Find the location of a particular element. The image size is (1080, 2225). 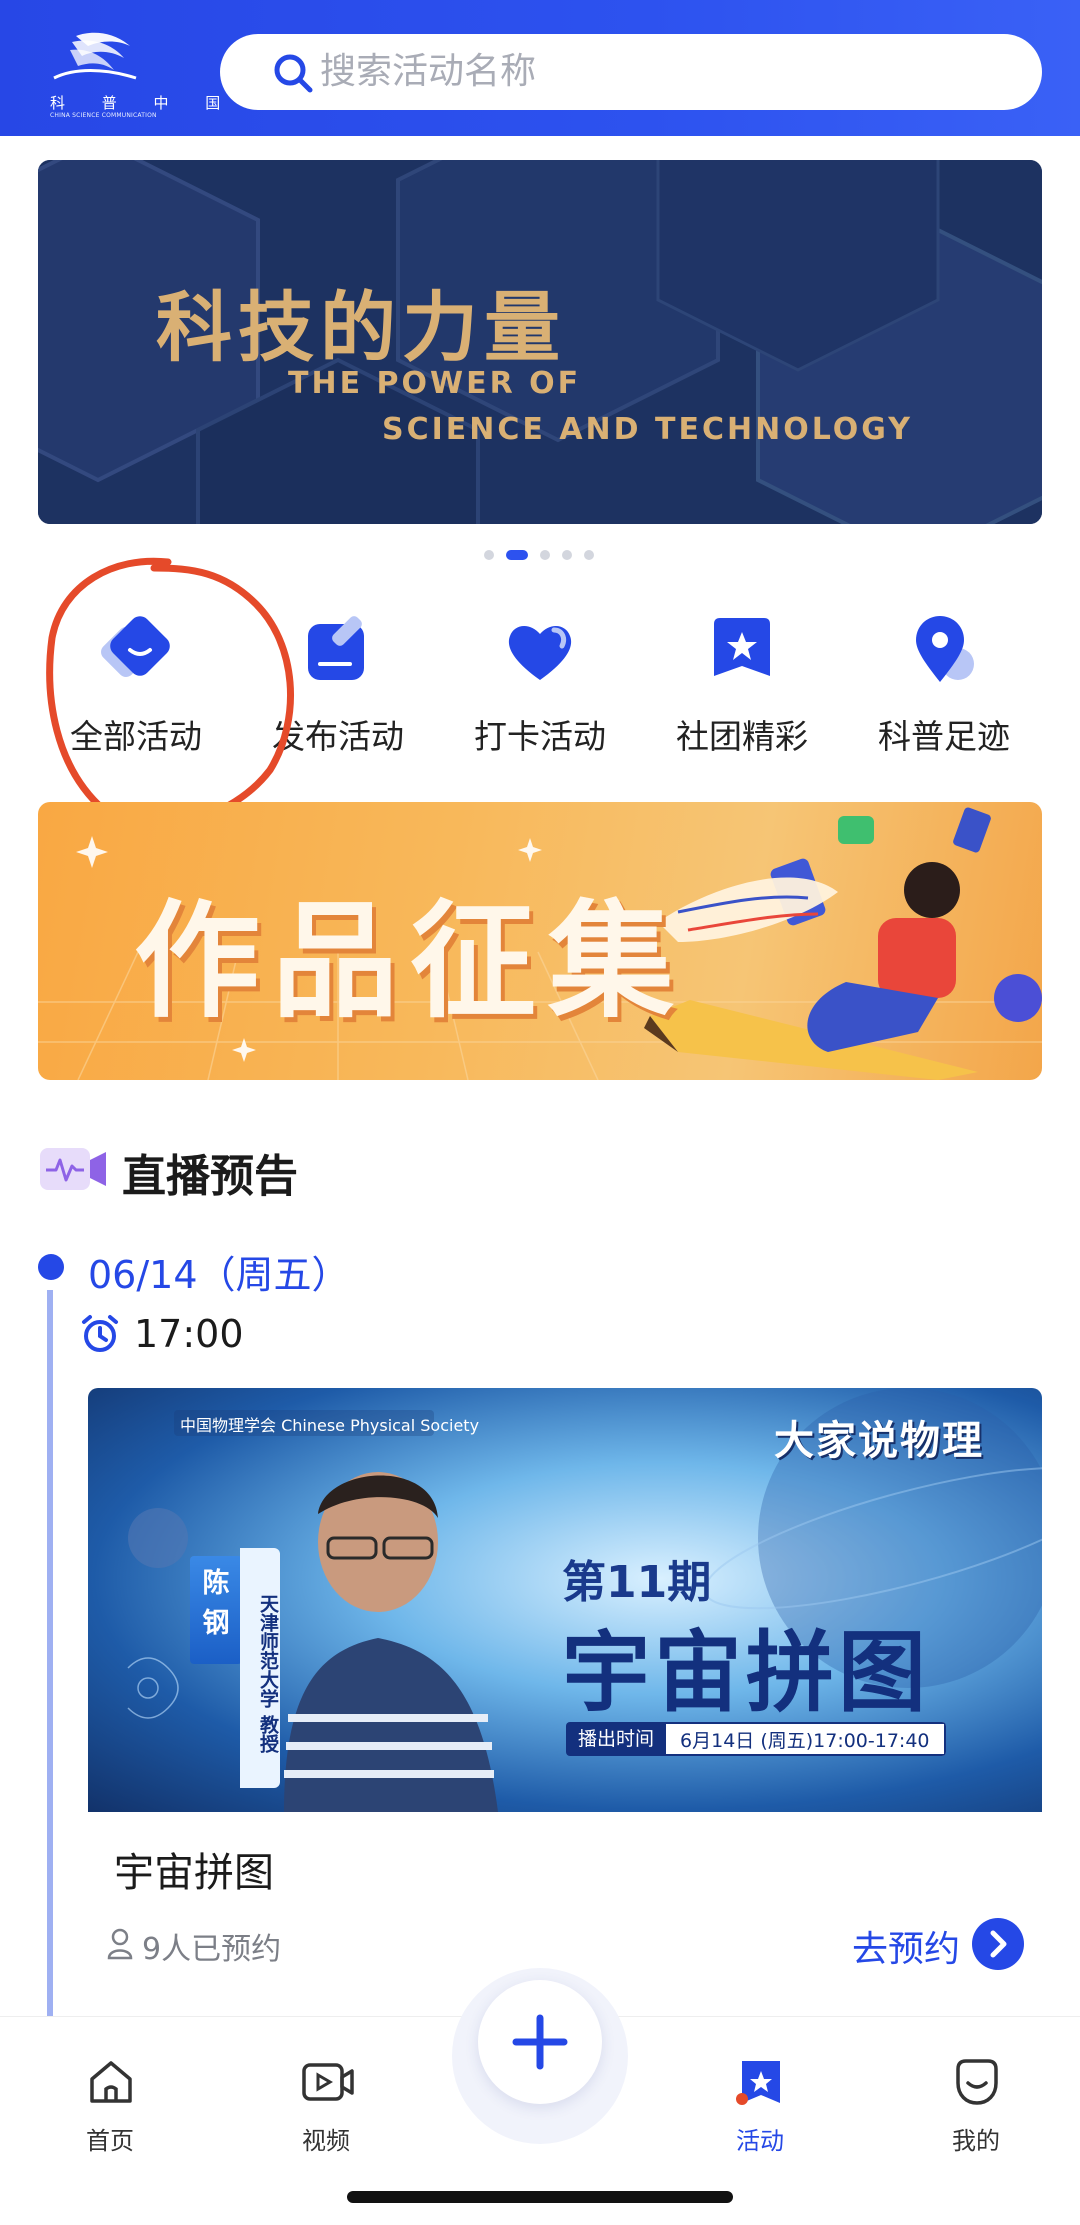

cover-air-time: 播出时间 6月14日 (周五)17:00-17:40 is located at coordinates (756, 1739).